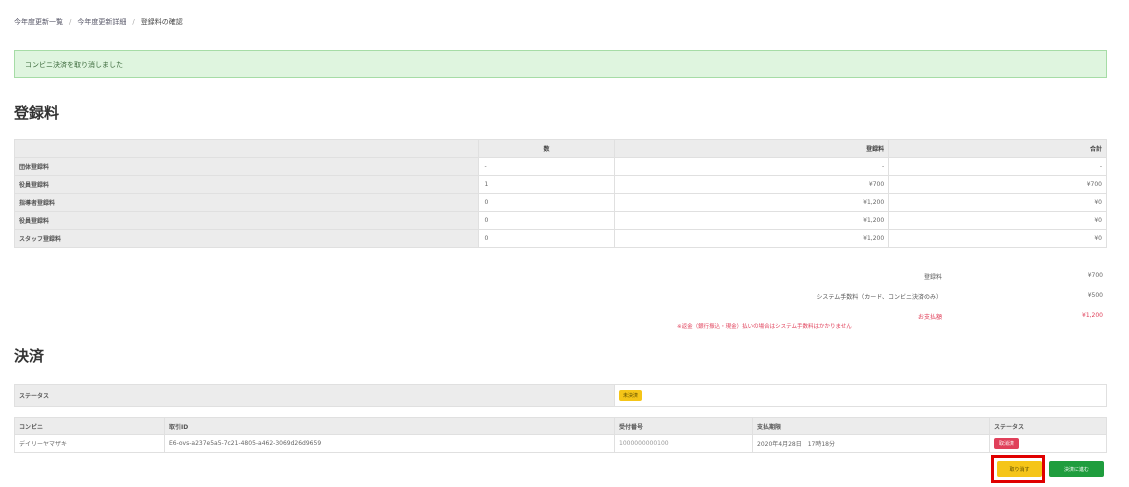  I want to click on table-row: 指導者登録料 0 ¥1,200 ¥0, so click(560, 202).